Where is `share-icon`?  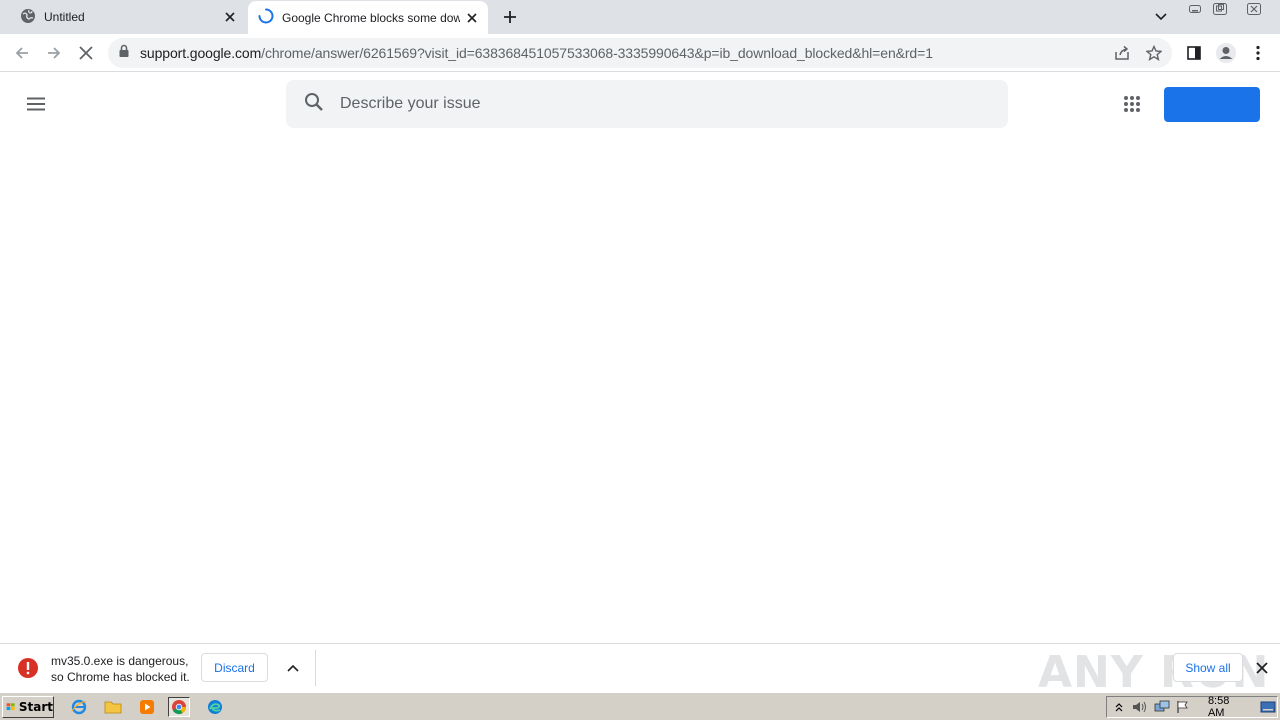 share-icon is located at coordinates (1122, 53).